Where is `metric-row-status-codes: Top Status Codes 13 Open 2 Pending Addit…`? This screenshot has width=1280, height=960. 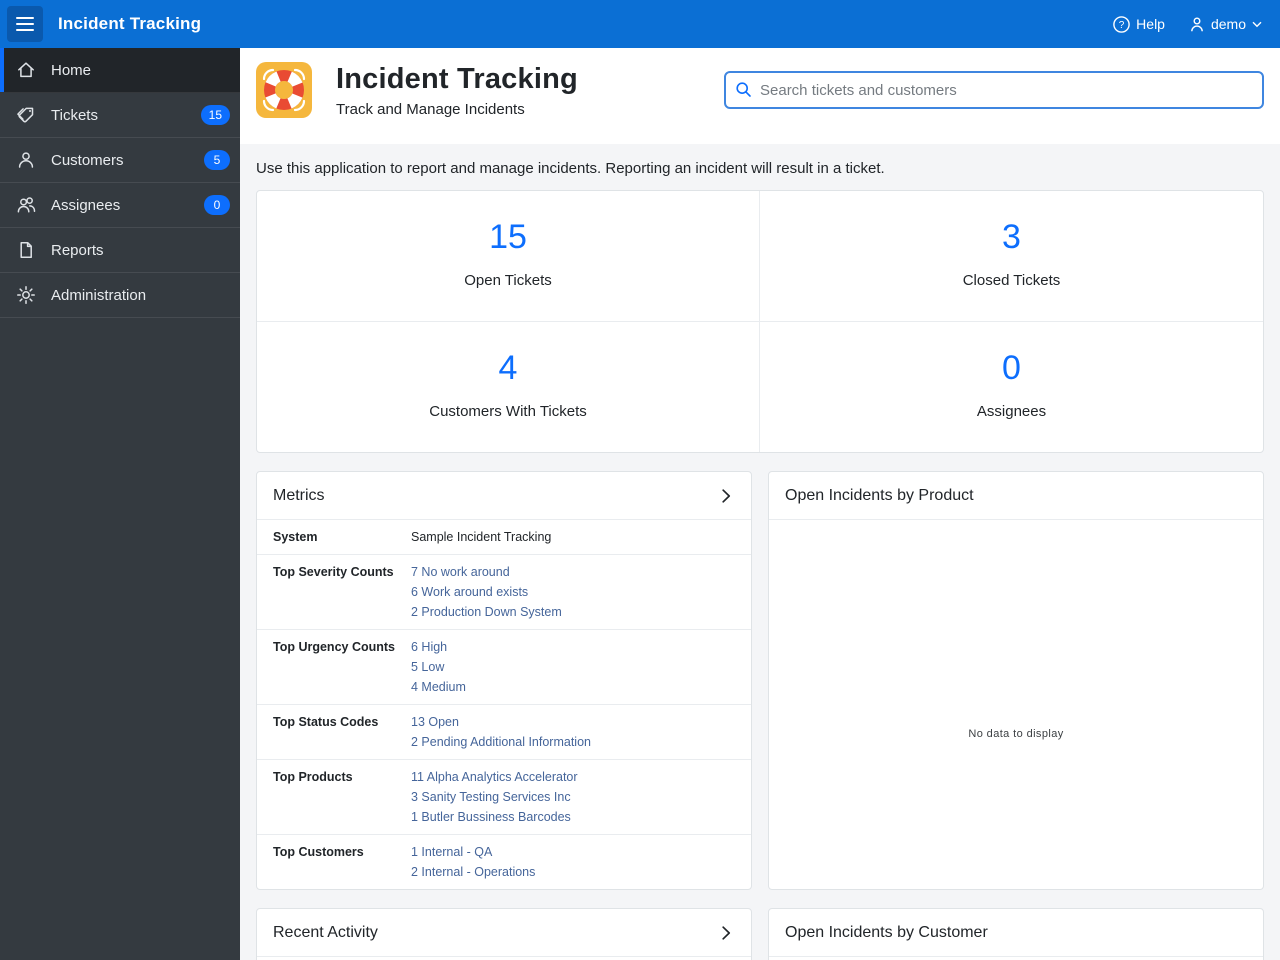
metric-row-status-codes: Top Status Codes 13 Open 2 Pending Addit… is located at coordinates (504, 732).